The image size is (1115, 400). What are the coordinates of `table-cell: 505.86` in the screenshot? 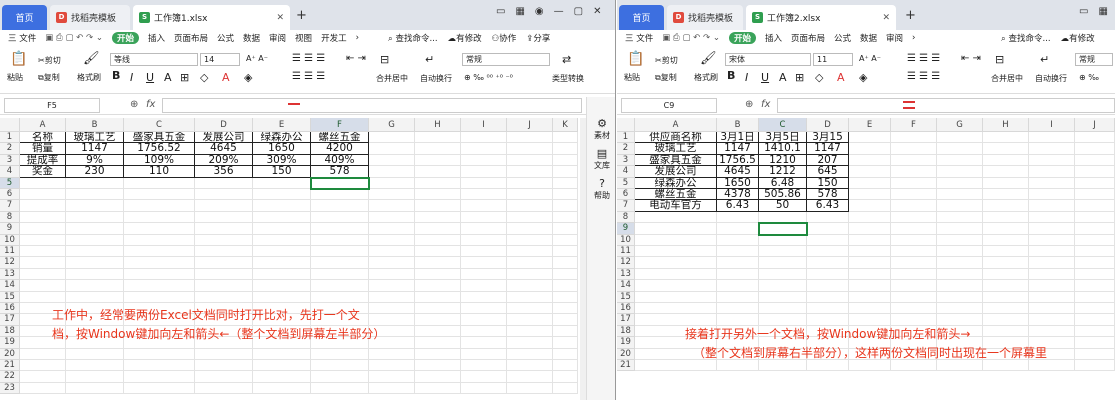 It's located at (783, 195).